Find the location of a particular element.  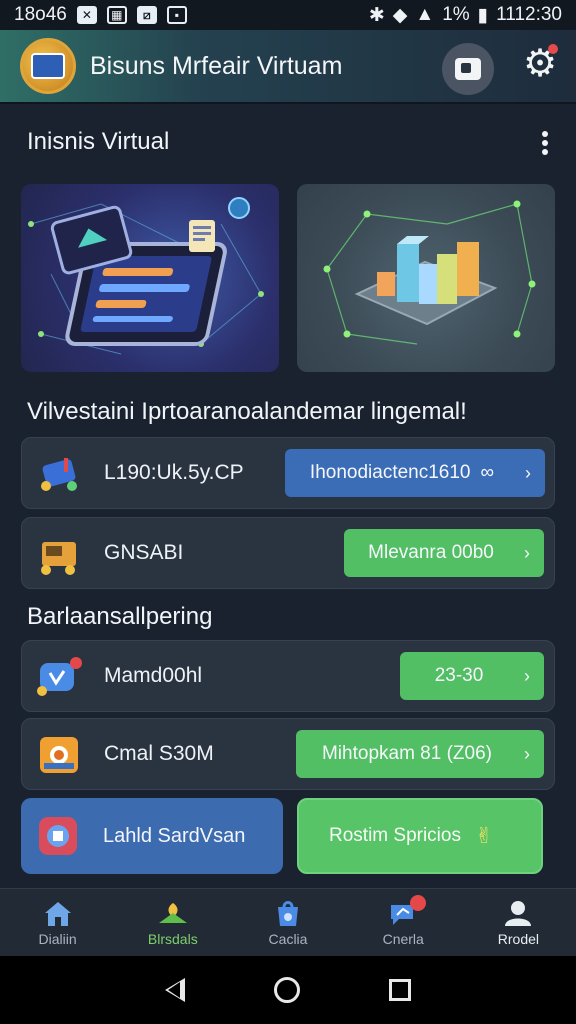

notification-badge is located at coordinates (417, 903).